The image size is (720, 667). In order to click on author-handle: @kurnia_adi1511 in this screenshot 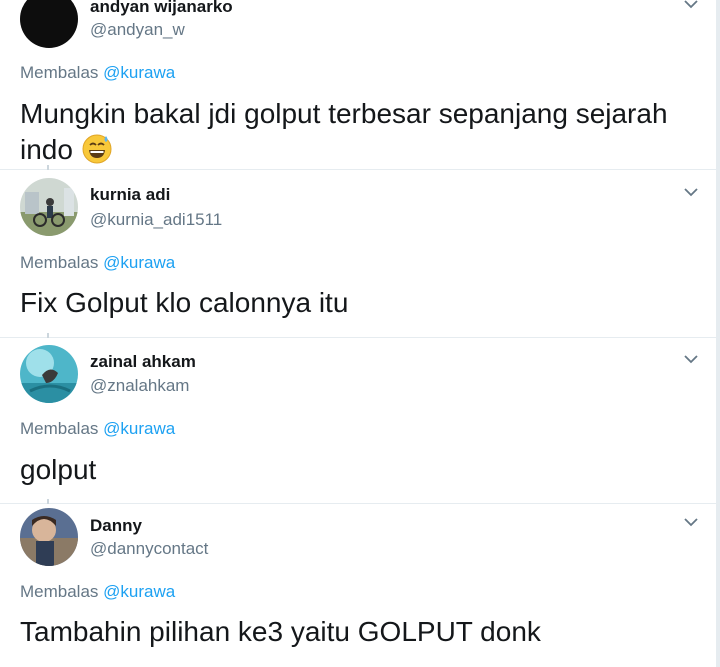, I will do `click(156, 220)`.